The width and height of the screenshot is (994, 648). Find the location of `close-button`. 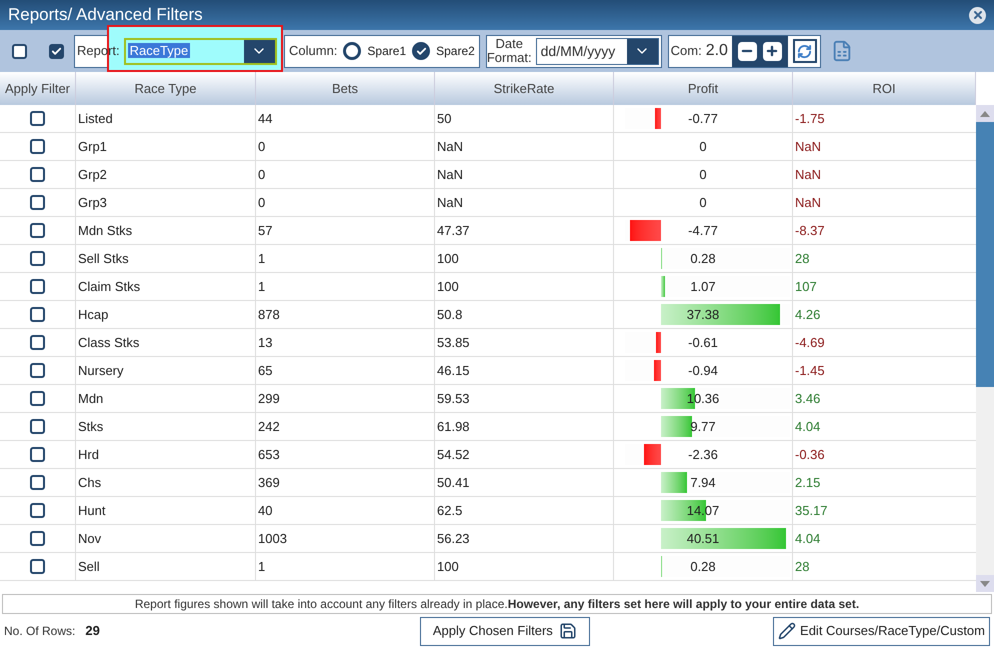

close-button is located at coordinates (977, 15).